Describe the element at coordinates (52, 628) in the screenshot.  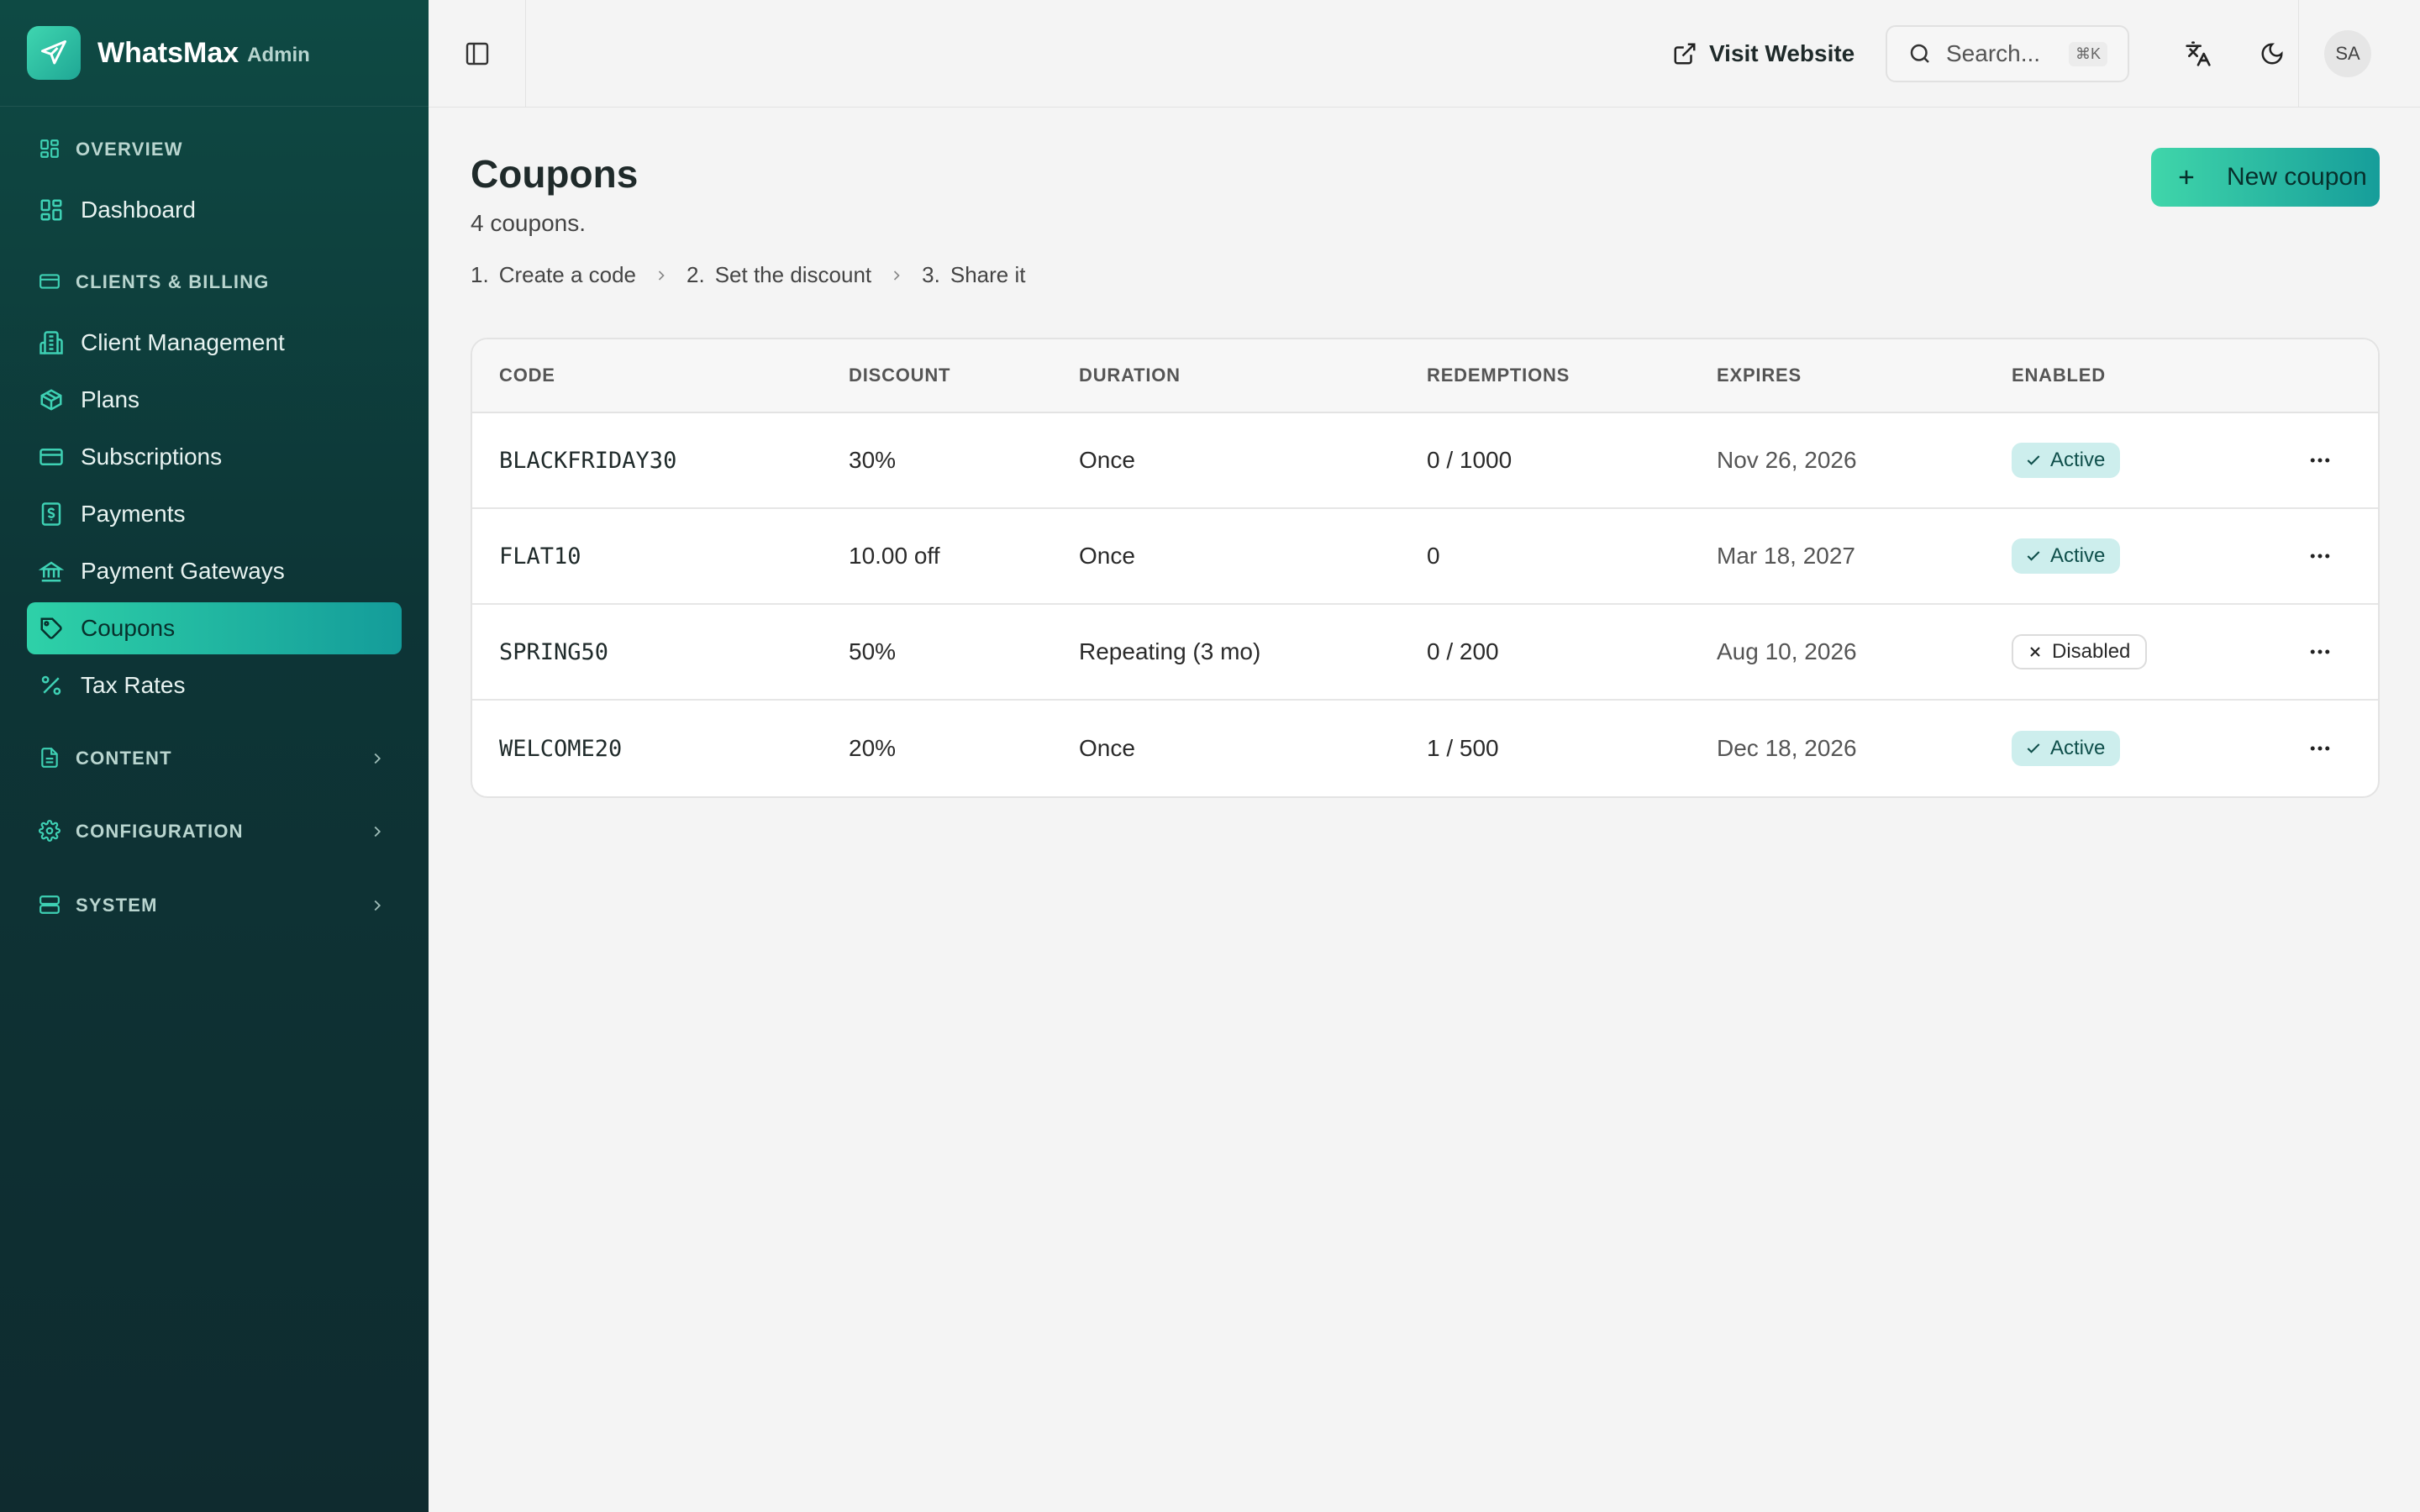
I see `tag-icon` at that location.